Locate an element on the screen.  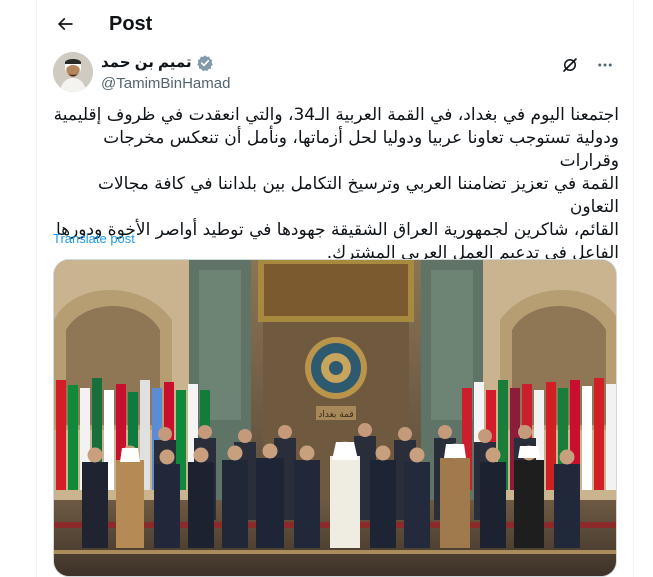
arrow-left-icon is located at coordinates (65, 24).